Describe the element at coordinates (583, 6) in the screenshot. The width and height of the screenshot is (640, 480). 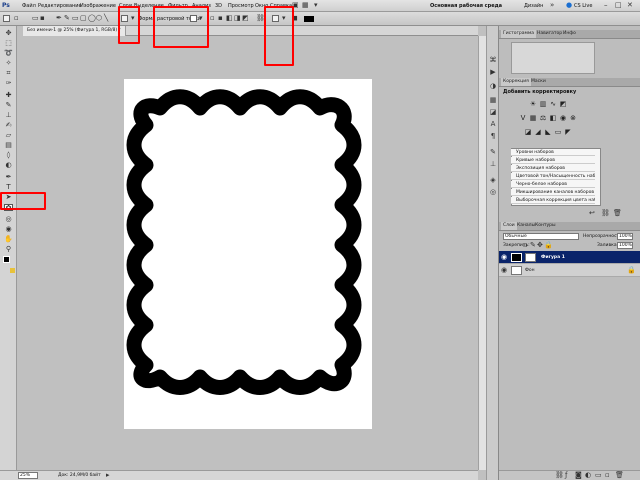
I see `cslive-label: CS Live` at that location.